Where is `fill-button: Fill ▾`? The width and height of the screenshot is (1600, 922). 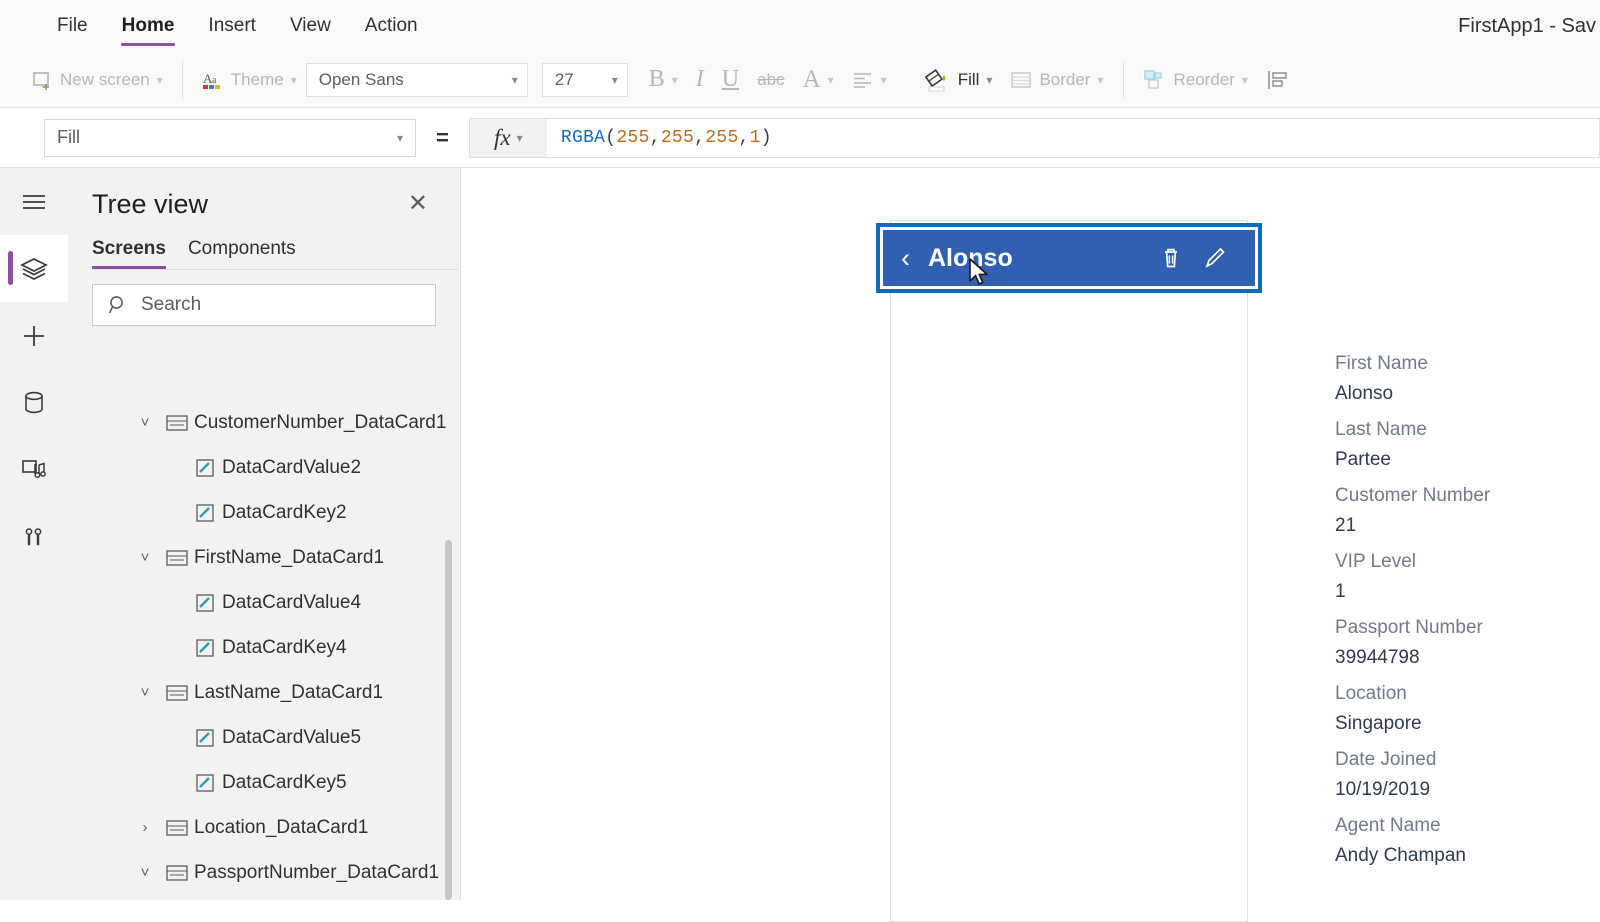
fill-button: Fill ▾ is located at coordinates (959, 80).